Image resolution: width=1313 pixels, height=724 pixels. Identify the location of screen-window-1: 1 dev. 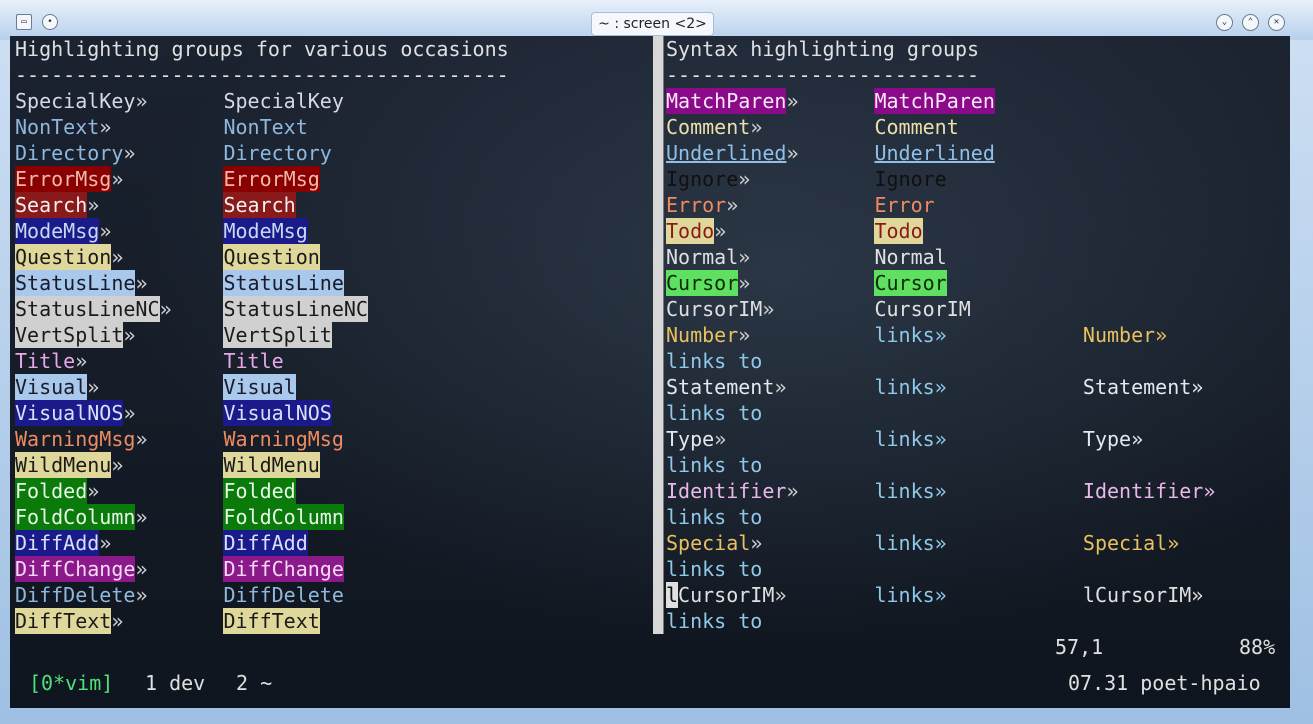
(175, 683).